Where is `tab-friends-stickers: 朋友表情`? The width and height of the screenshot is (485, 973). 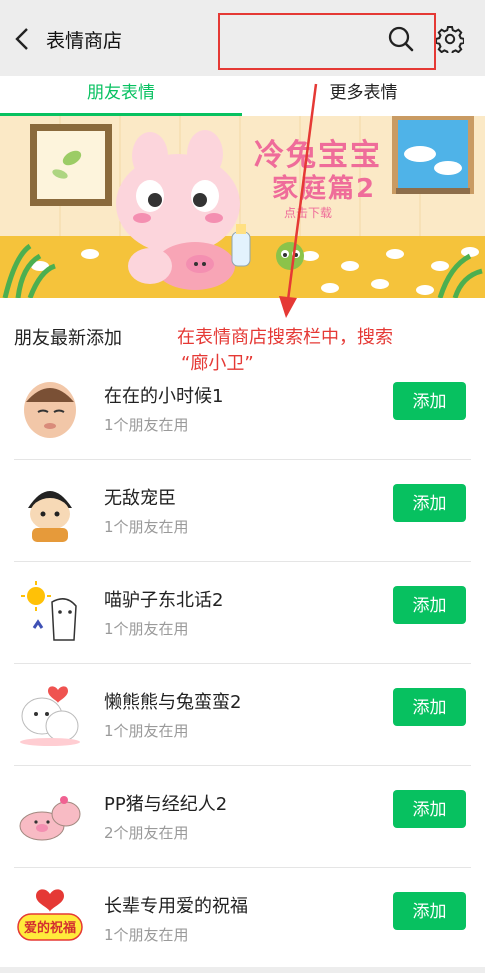
tab-friends-stickers: 朋友表情 is located at coordinates (121, 96).